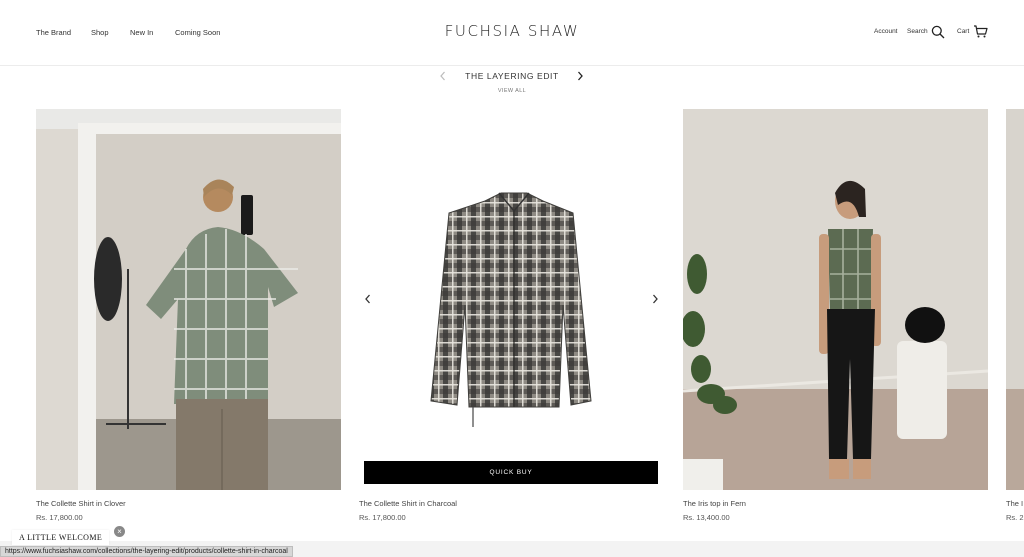 Image resolution: width=1024 pixels, height=557 pixels. I want to click on brand-logo-text: FUCHSIA SHAW, so click(512, 31).